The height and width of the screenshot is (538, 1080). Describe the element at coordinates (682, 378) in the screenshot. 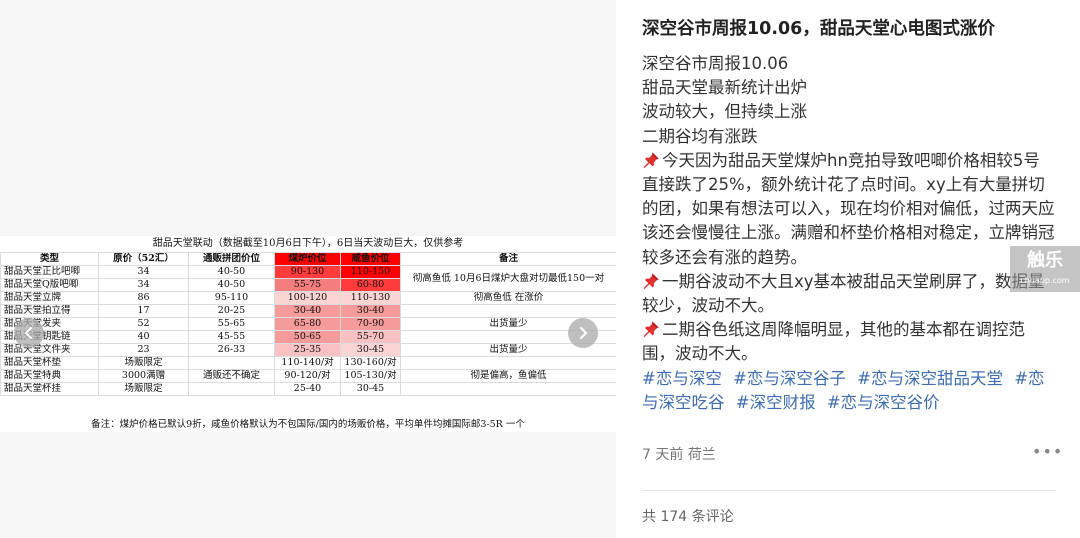

I see `hashtag-link: #恋与深空` at that location.